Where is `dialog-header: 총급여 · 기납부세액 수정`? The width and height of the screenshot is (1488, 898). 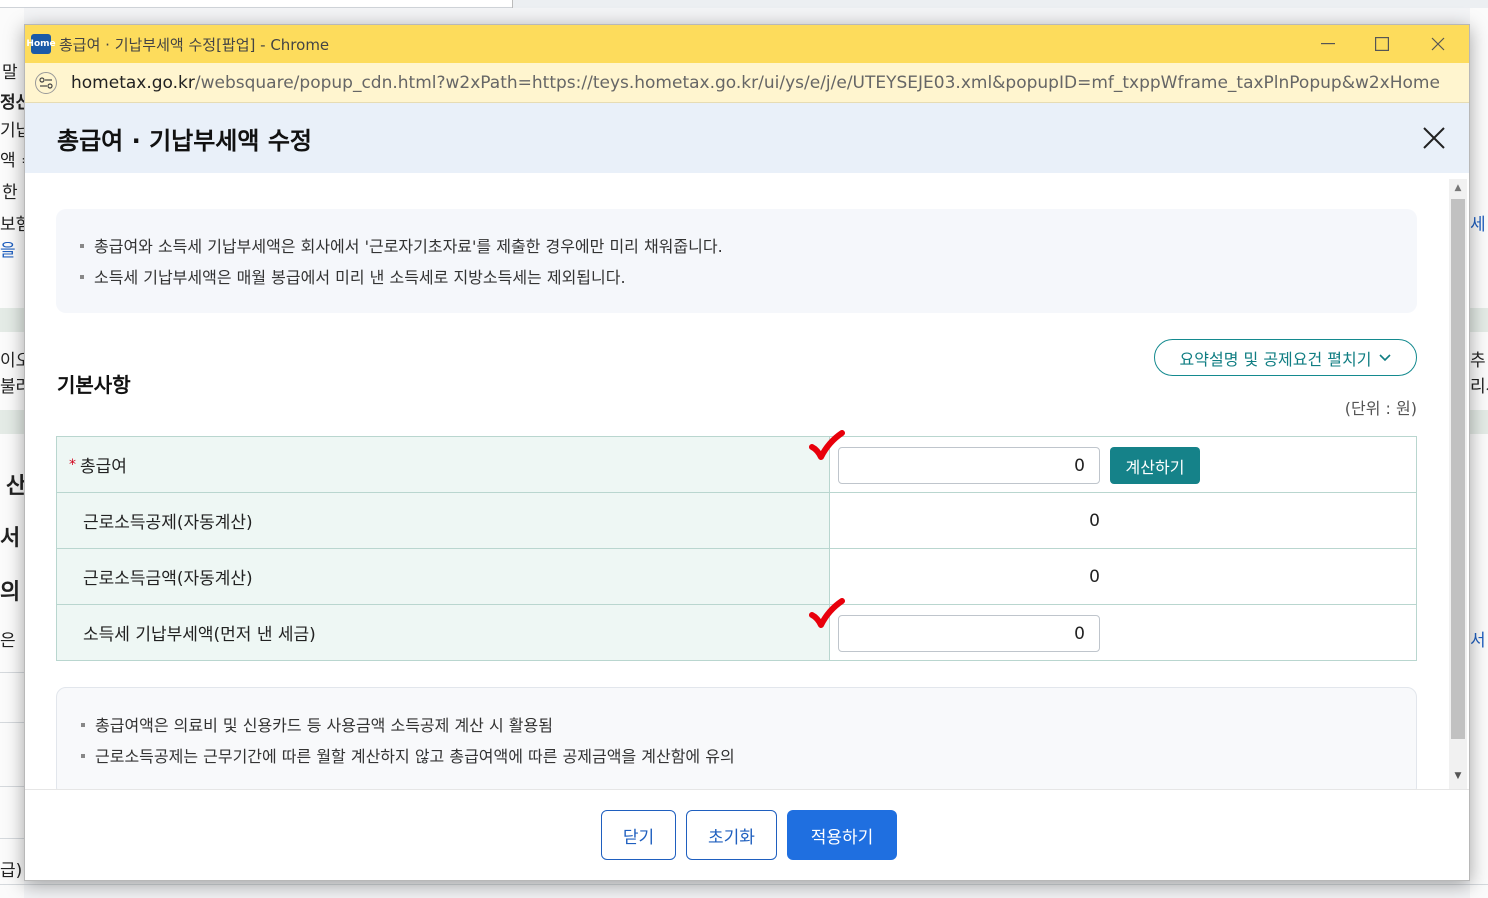 dialog-header: 총급여 · 기납부세액 수정 is located at coordinates (747, 138).